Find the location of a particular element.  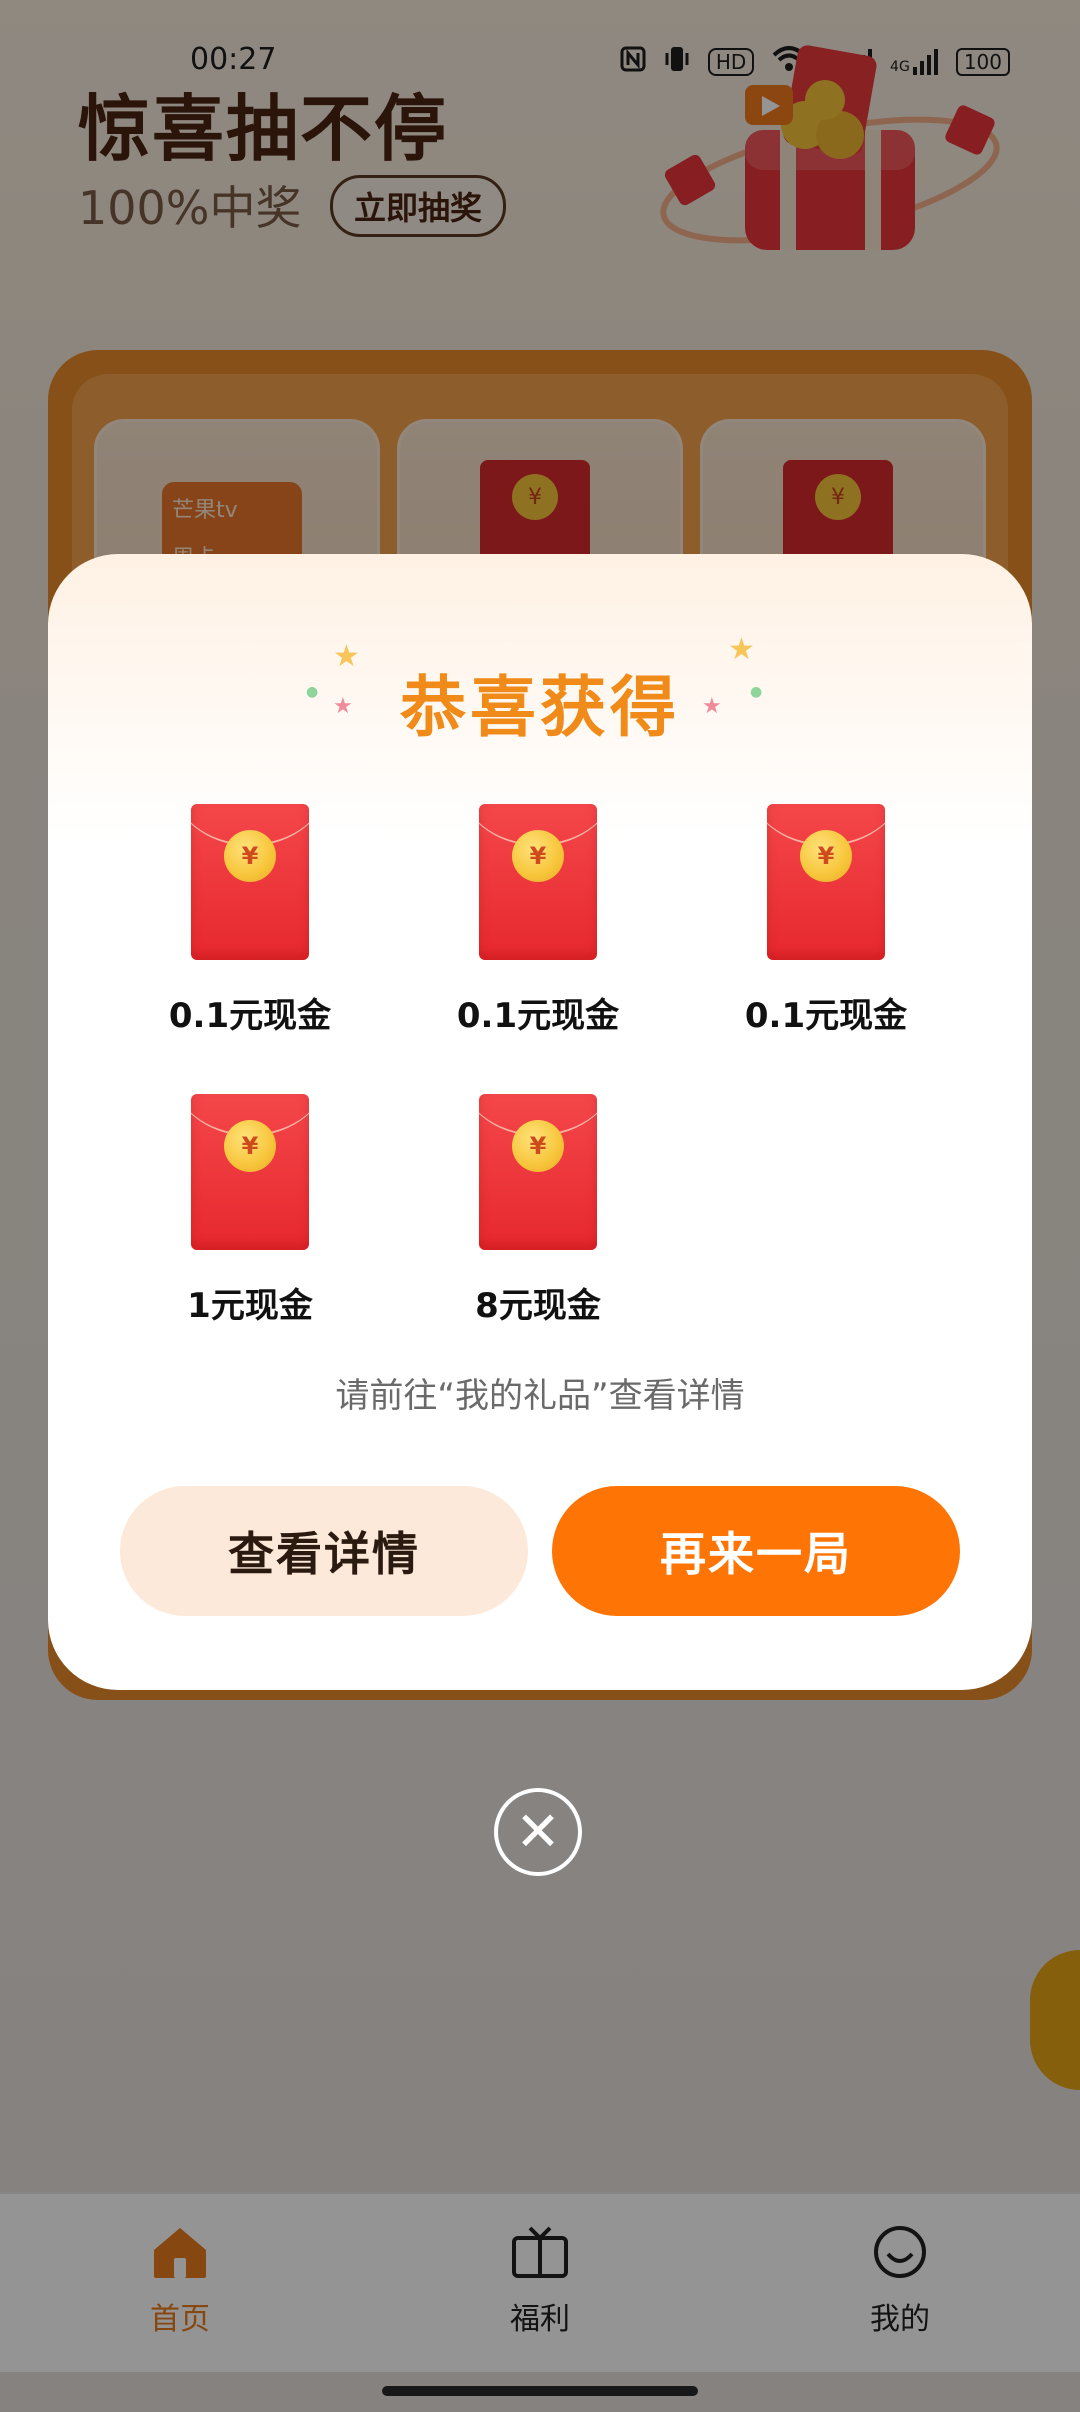

prize-item: ¥ 8元现金 is located at coordinates (538, 1210).